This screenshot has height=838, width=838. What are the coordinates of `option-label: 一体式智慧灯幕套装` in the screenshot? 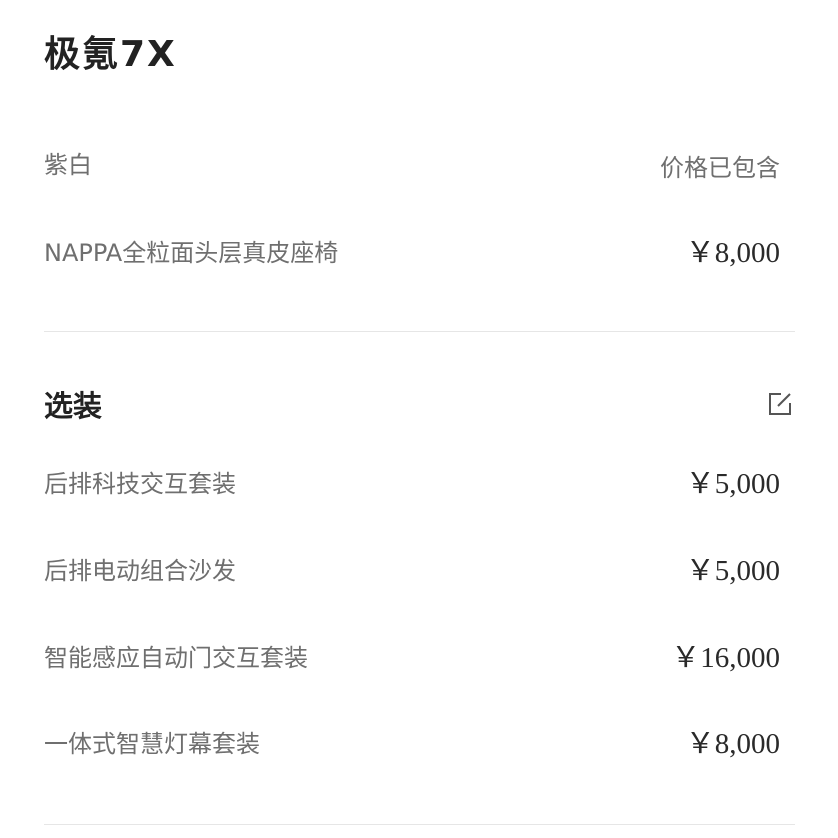 It's located at (152, 743).